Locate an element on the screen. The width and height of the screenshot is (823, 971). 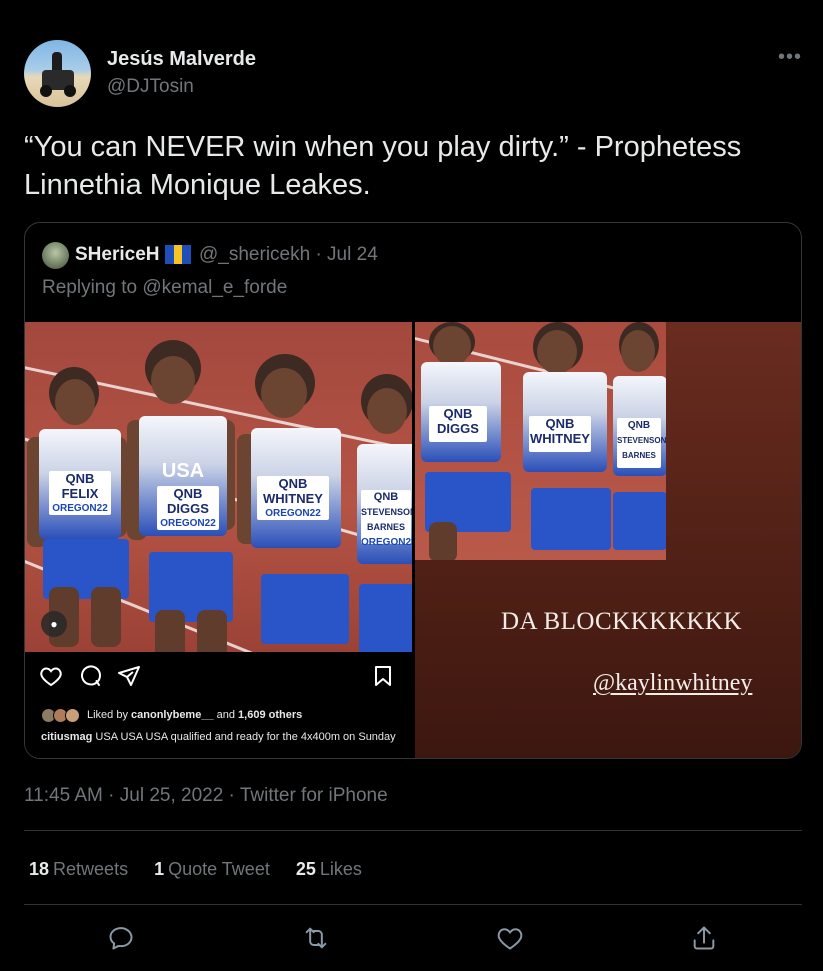
send-icon is located at coordinates (129, 676).